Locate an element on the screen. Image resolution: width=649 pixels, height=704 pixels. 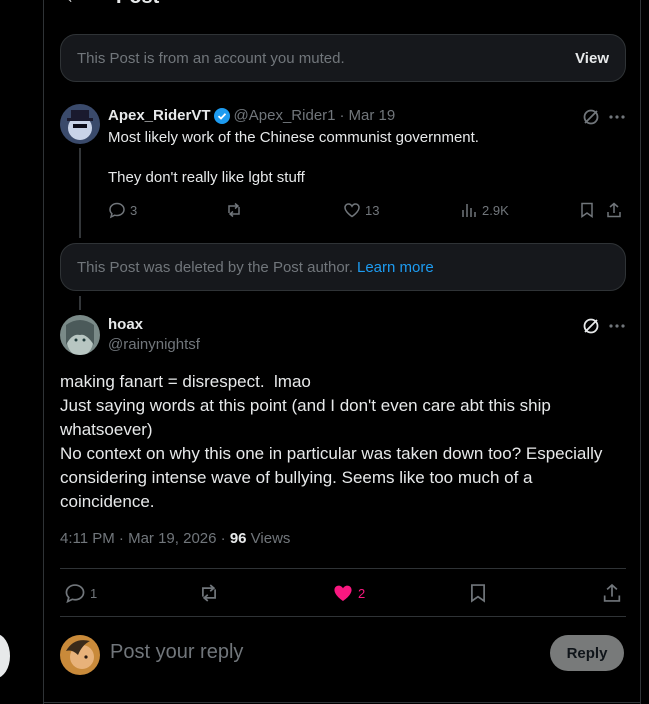
muted-notice-text: This Post is from an account you muted. is located at coordinates (211, 58).